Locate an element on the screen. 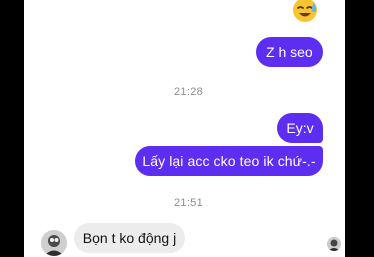 The image size is (374, 257). avatar-image-icon is located at coordinates (54, 243).